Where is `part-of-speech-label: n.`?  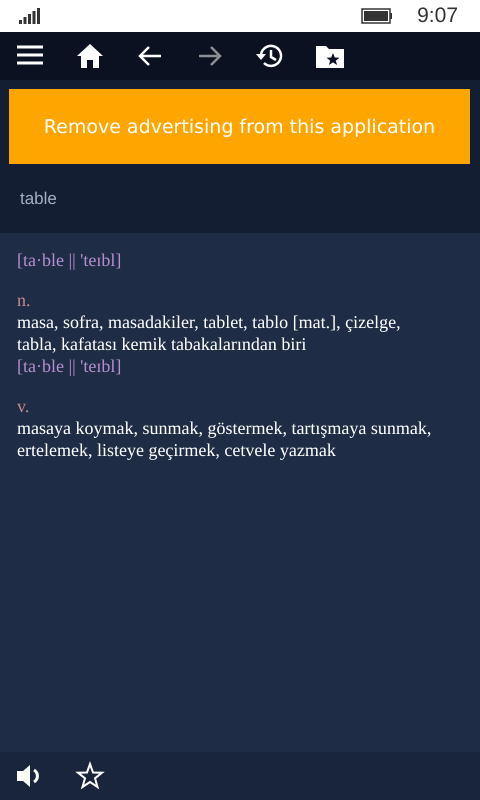
part-of-speech-label: n. is located at coordinates (24, 300).